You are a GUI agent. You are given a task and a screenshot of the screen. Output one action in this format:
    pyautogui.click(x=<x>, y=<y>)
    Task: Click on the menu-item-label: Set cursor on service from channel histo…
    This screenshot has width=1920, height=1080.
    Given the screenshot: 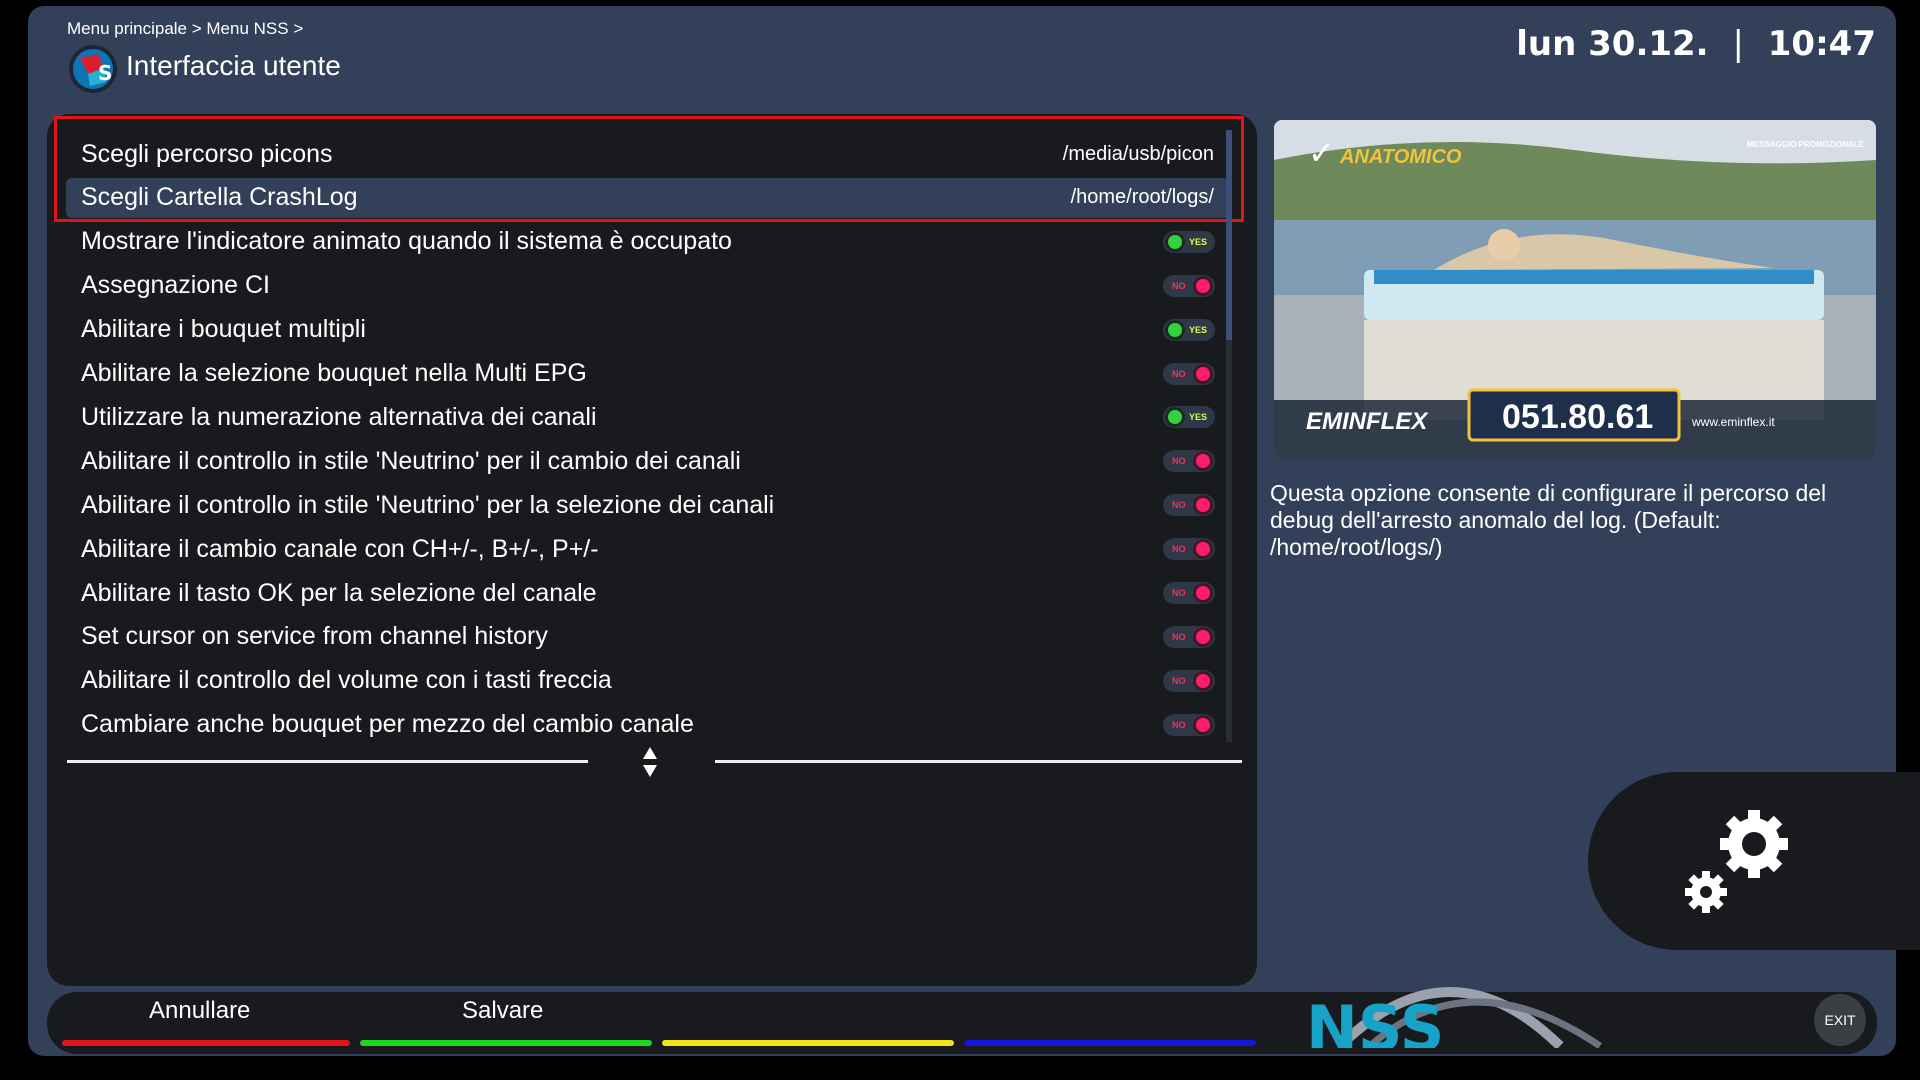 What is the action you would take?
    pyautogui.click(x=314, y=636)
    